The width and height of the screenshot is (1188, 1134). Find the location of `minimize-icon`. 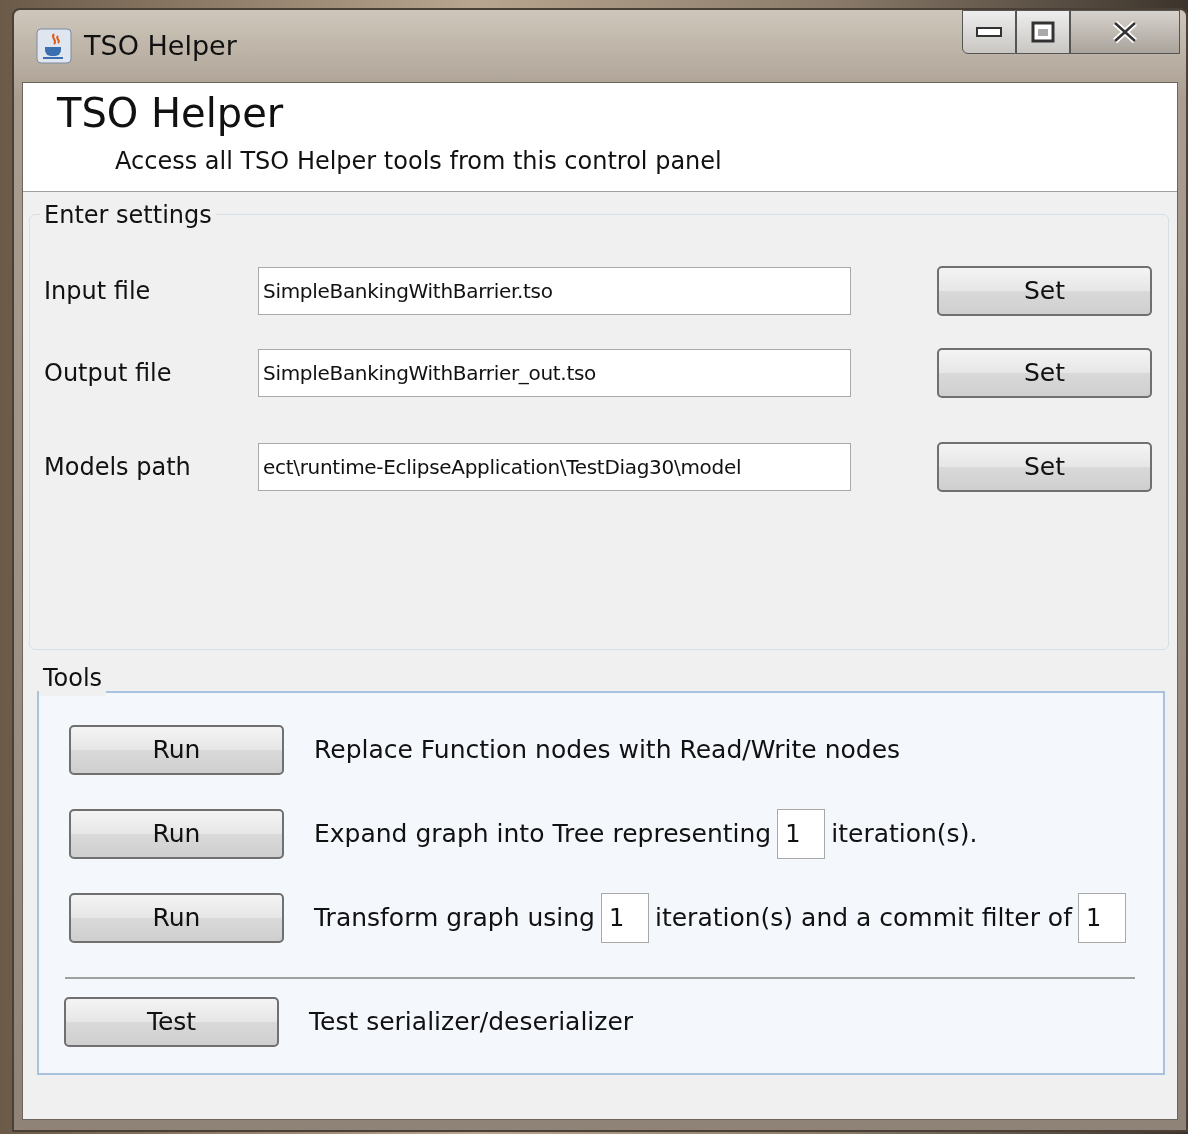

minimize-icon is located at coordinates (989, 32).